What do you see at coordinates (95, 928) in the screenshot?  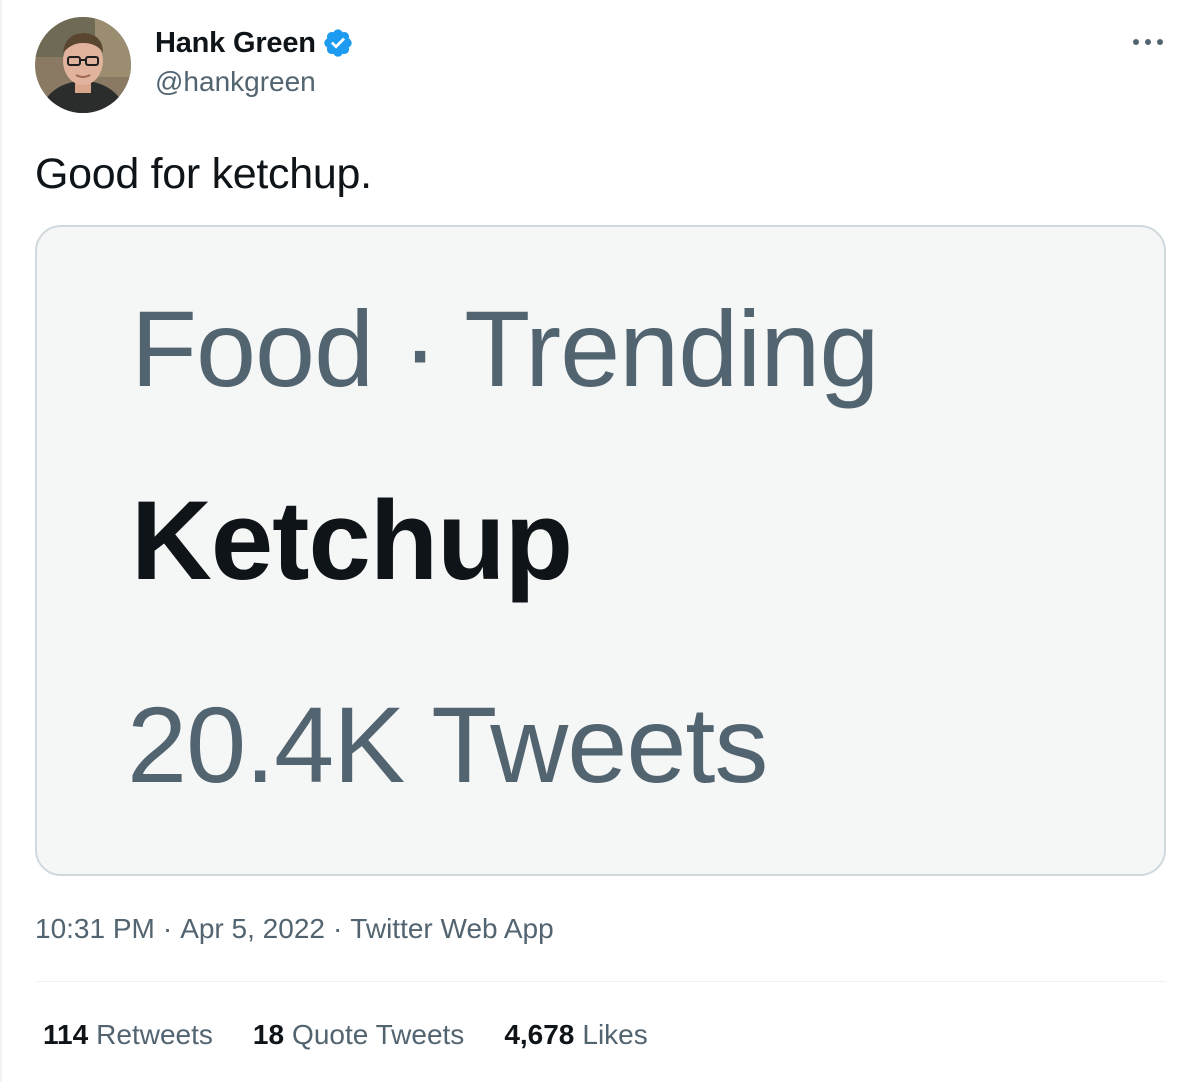 I see `tweet-time: 10:31 PM` at bounding box center [95, 928].